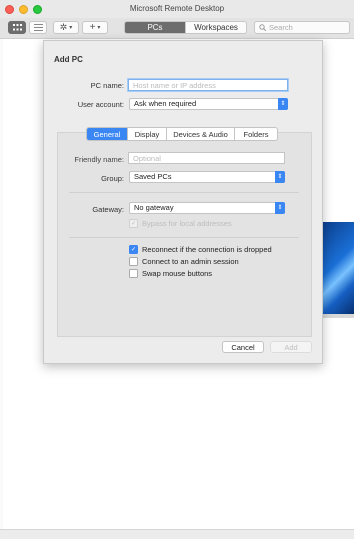  Describe the element at coordinates (92, 27) in the screenshot. I see `add-icon: +` at that location.